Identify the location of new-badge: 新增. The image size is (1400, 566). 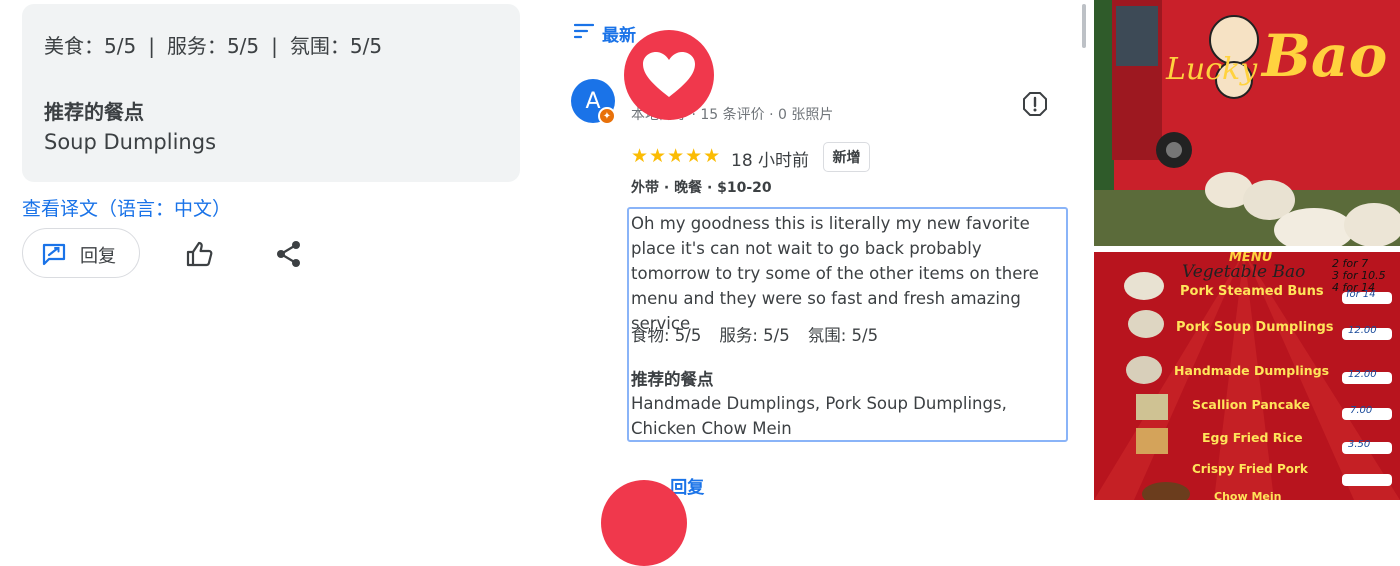
(846, 157).